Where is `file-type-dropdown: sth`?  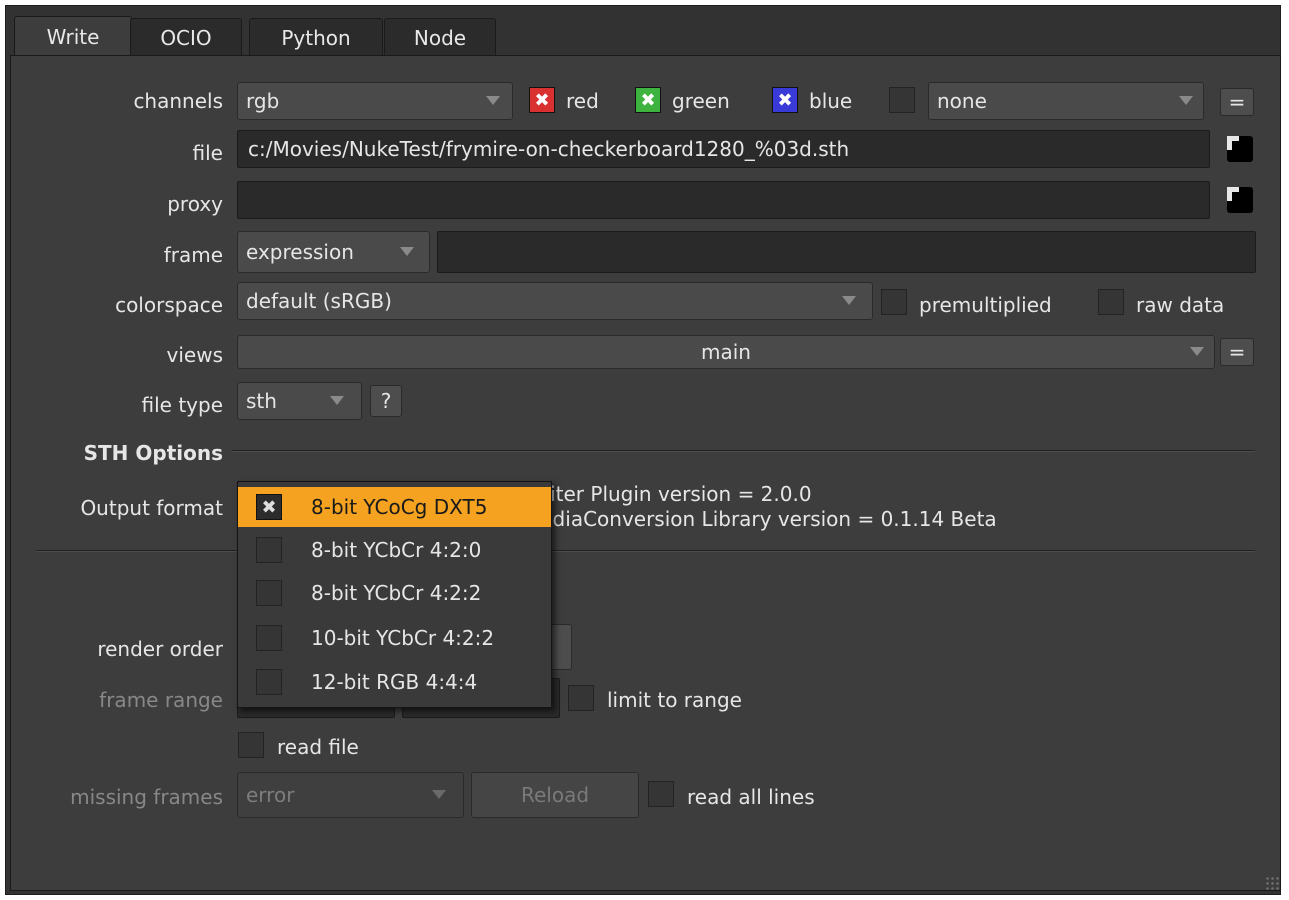 file-type-dropdown: sth is located at coordinates (299, 401).